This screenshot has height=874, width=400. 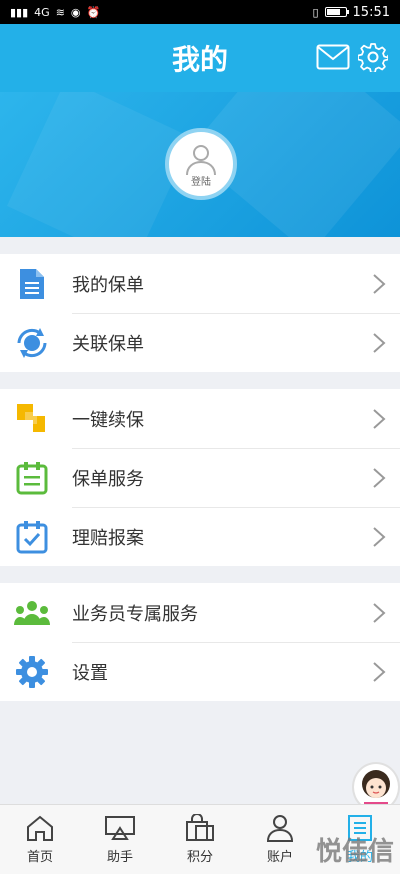 I want to click on tab-account: 账户, so click(x=280, y=839).